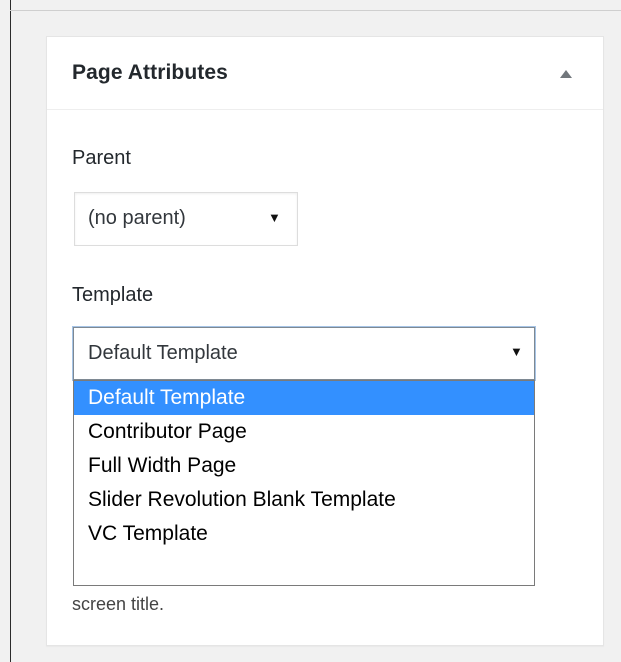  Describe the element at coordinates (304, 398) in the screenshot. I see `template-option-default: Default Template` at that location.